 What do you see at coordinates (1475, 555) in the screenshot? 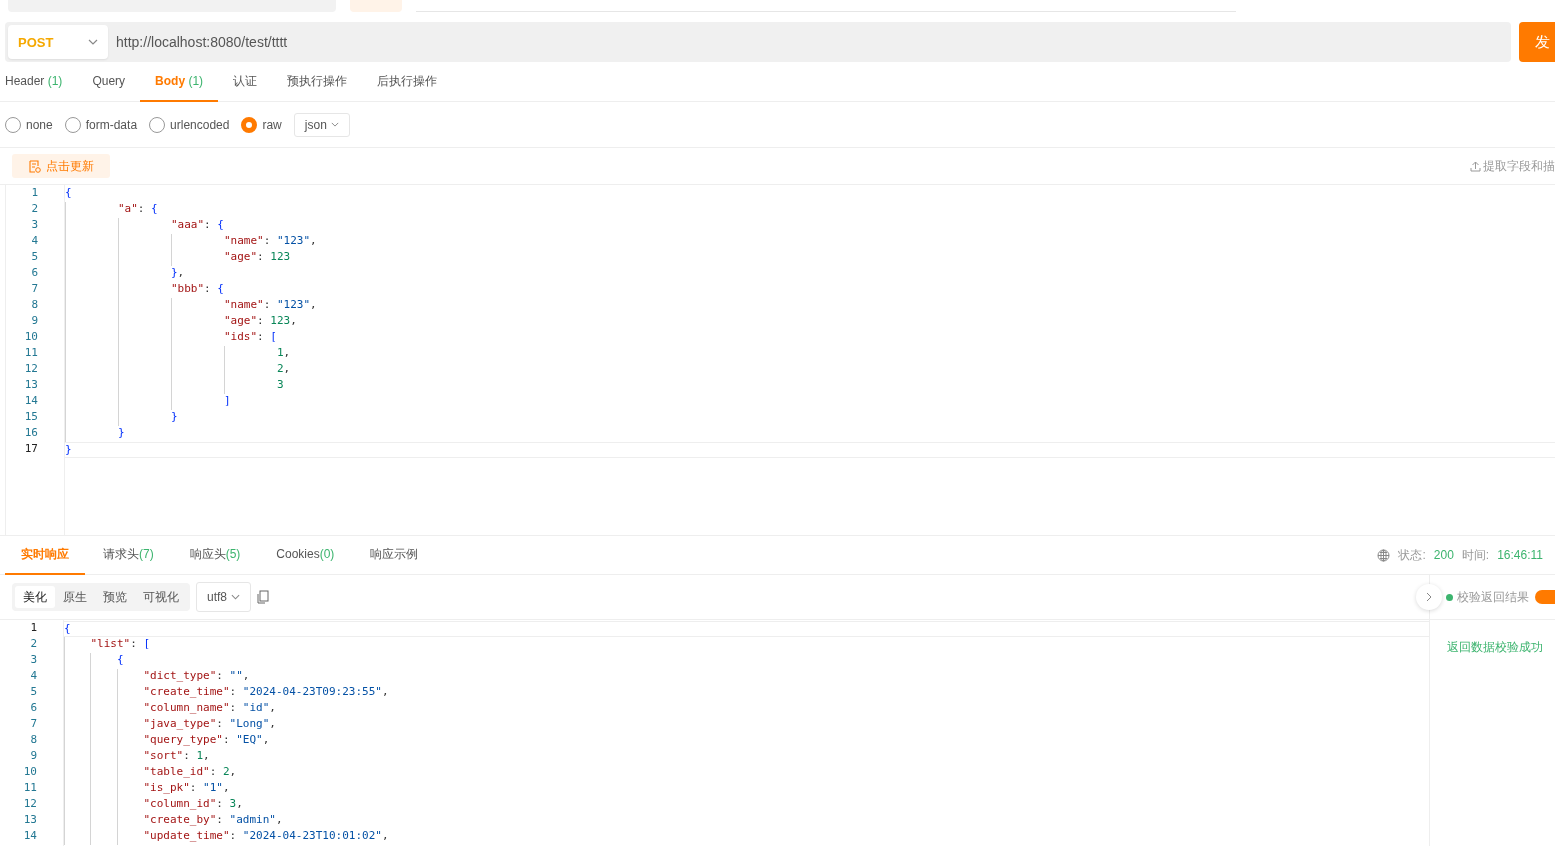
I see `time-label: 时间:` at bounding box center [1475, 555].